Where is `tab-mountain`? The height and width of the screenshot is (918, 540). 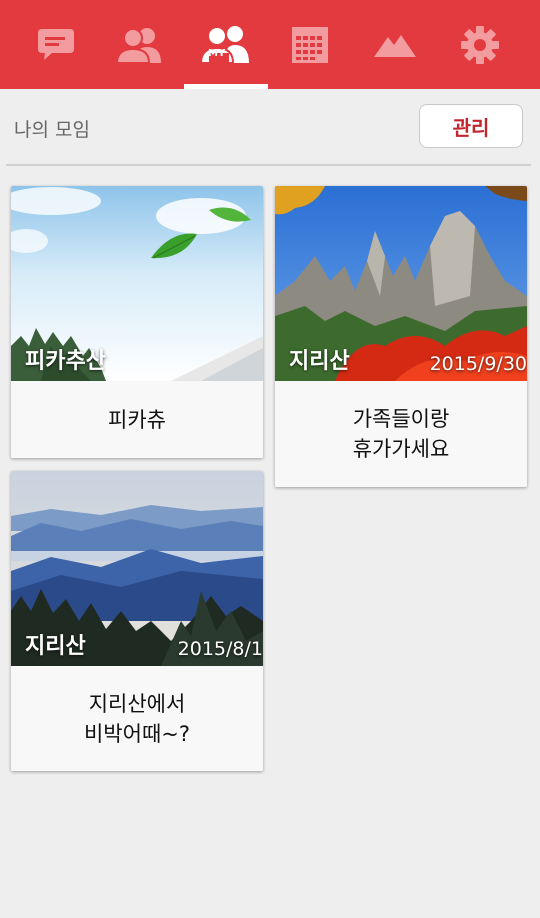 tab-mountain is located at coordinates (395, 44).